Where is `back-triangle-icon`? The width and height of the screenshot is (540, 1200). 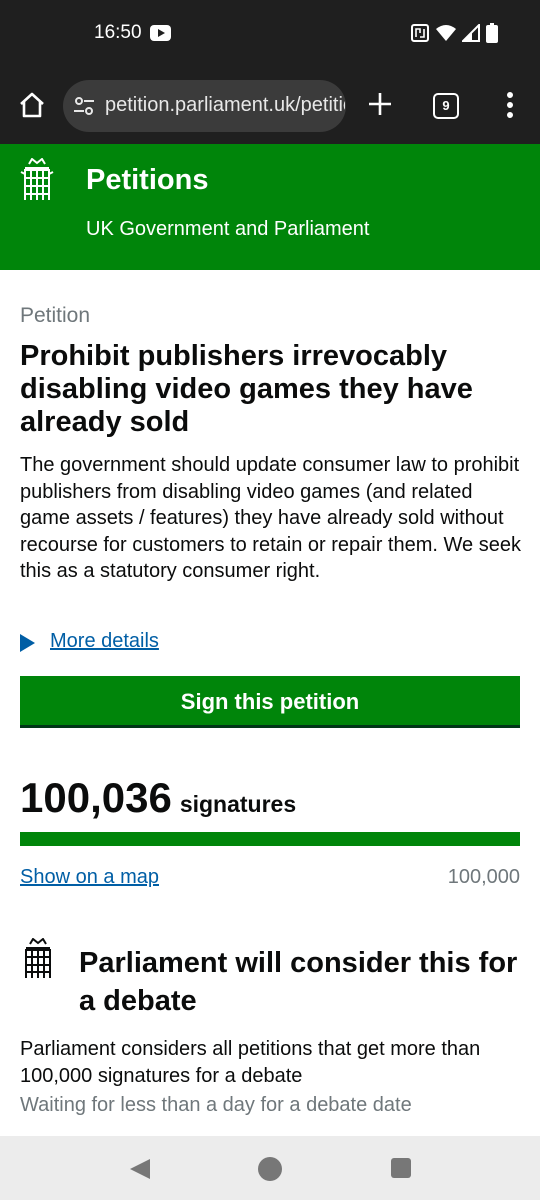
back-triangle-icon is located at coordinates (140, 1169).